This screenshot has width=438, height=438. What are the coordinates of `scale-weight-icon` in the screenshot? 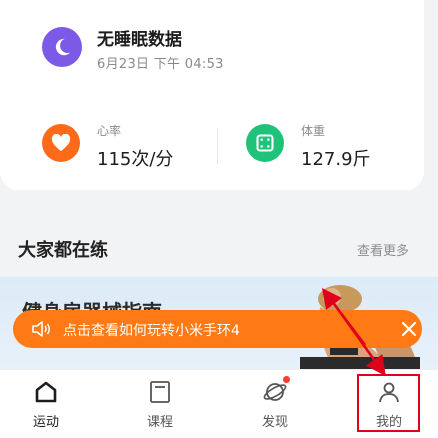 It's located at (265, 143).